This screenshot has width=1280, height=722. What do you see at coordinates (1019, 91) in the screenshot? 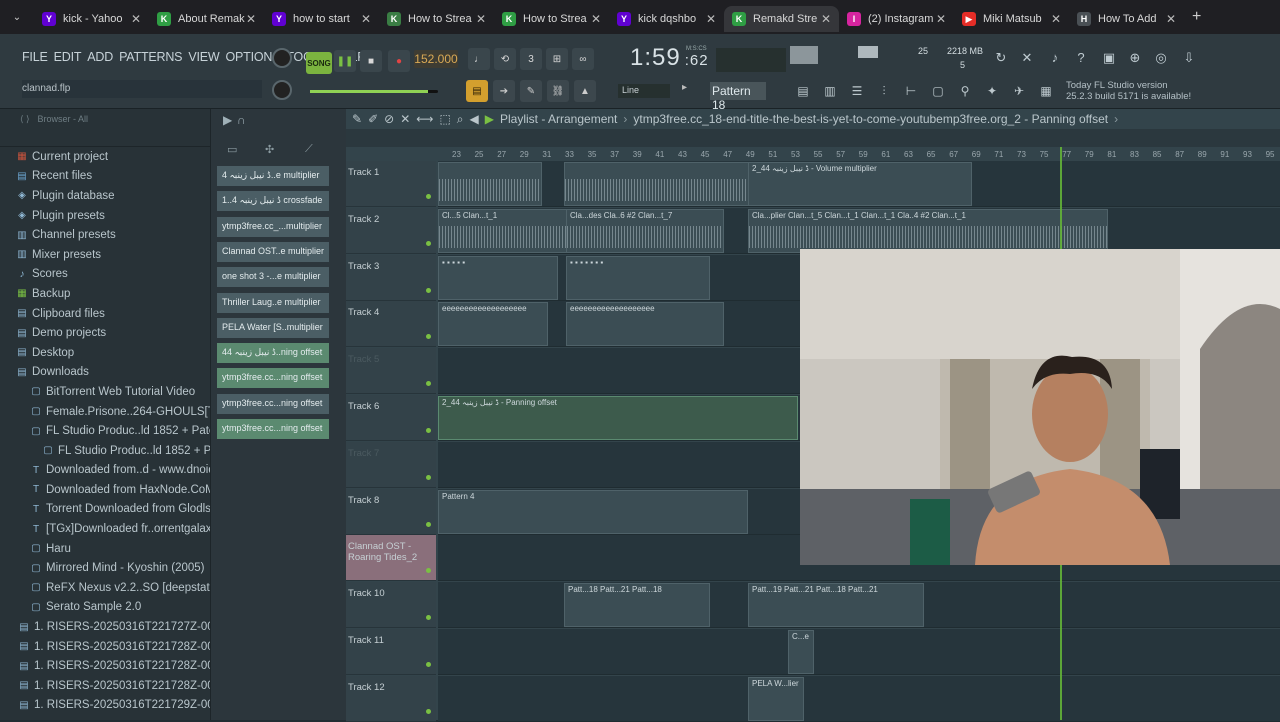
I see `hide-icon: ✈` at bounding box center [1019, 91].